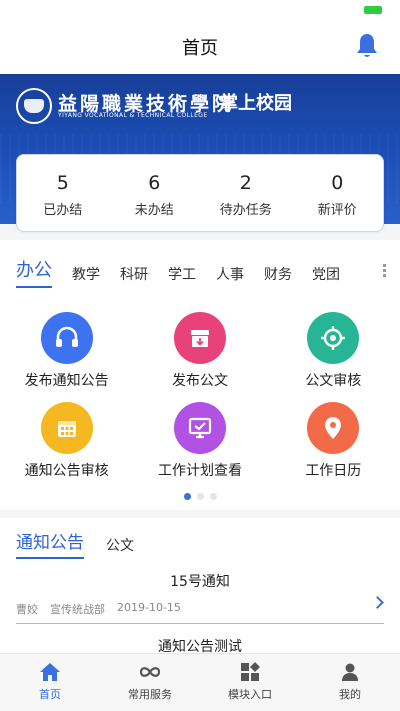 This screenshot has height=711, width=400. Describe the element at coordinates (50, 694) in the screenshot. I see `tabbar-label: 首页` at that location.